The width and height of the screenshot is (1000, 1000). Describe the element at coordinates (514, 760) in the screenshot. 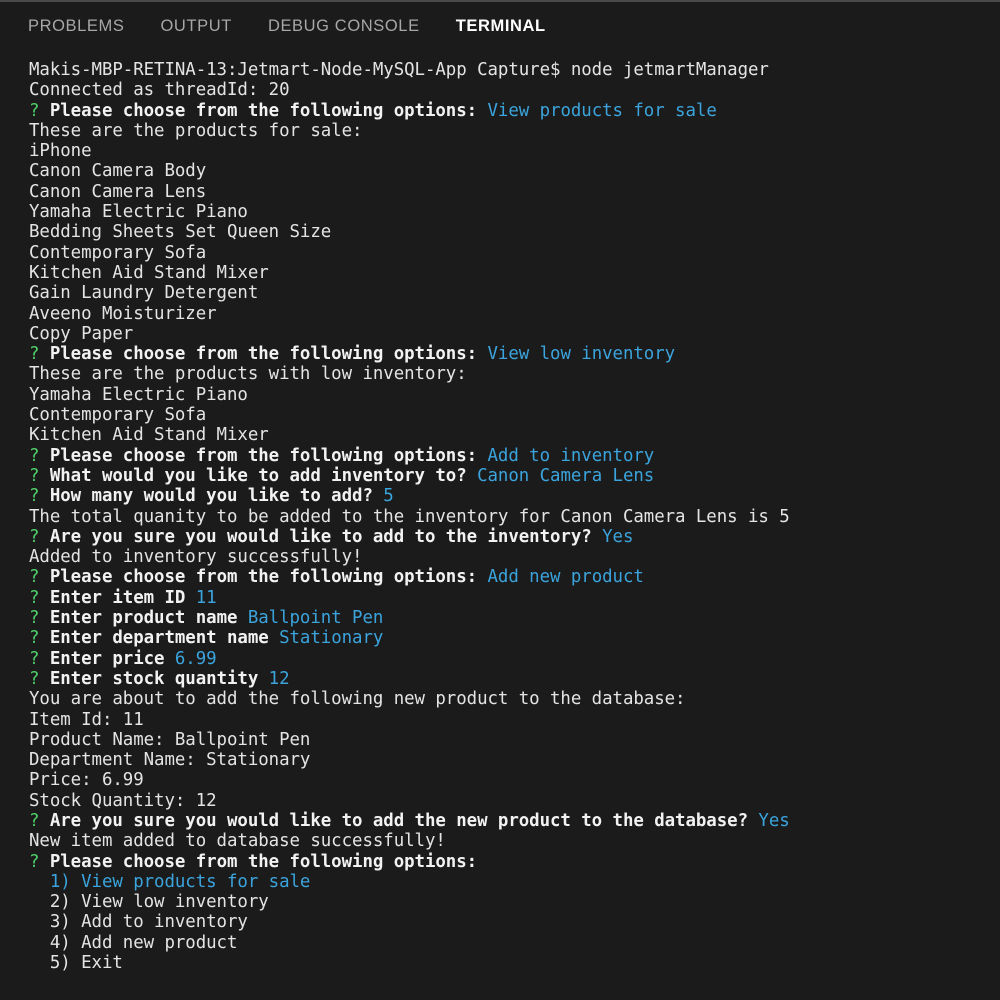

I see `terminal-output-line: Department Name: Stationary` at that location.